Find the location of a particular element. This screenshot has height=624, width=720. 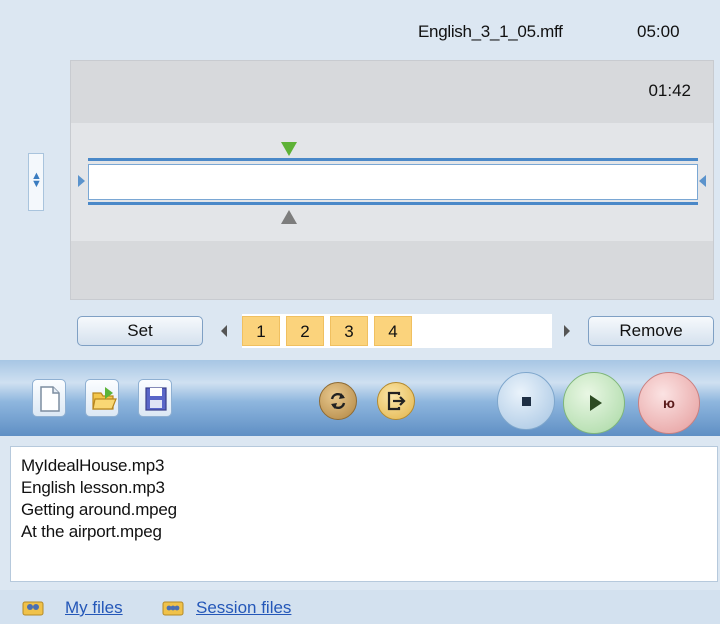

my-files-link: My files is located at coordinates (94, 608).